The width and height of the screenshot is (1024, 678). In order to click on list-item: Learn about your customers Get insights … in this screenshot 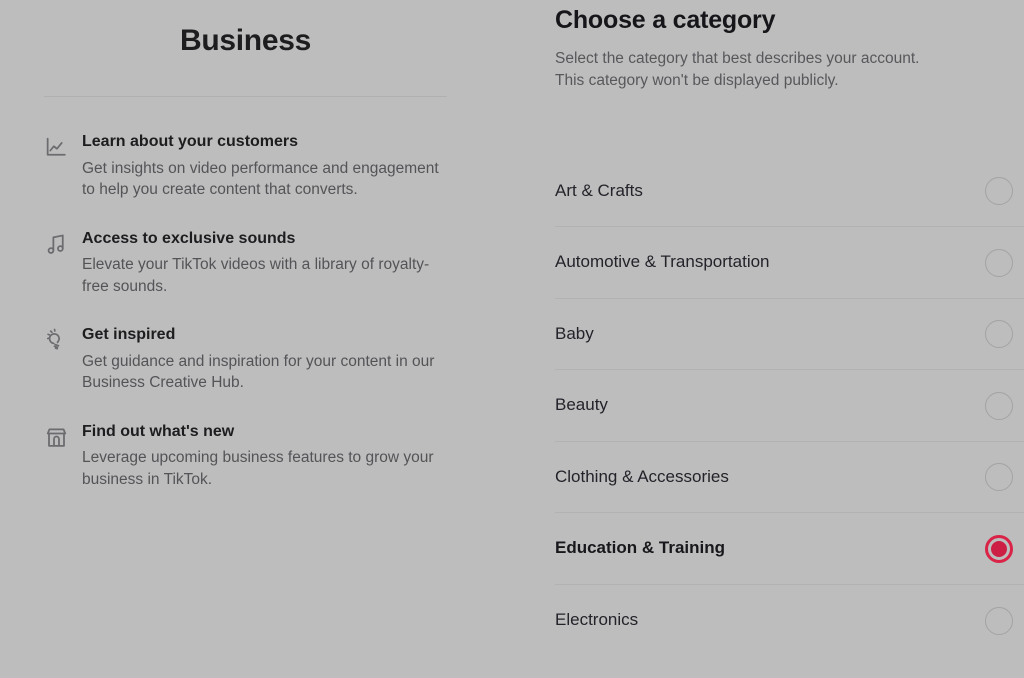, I will do `click(247, 166)`.